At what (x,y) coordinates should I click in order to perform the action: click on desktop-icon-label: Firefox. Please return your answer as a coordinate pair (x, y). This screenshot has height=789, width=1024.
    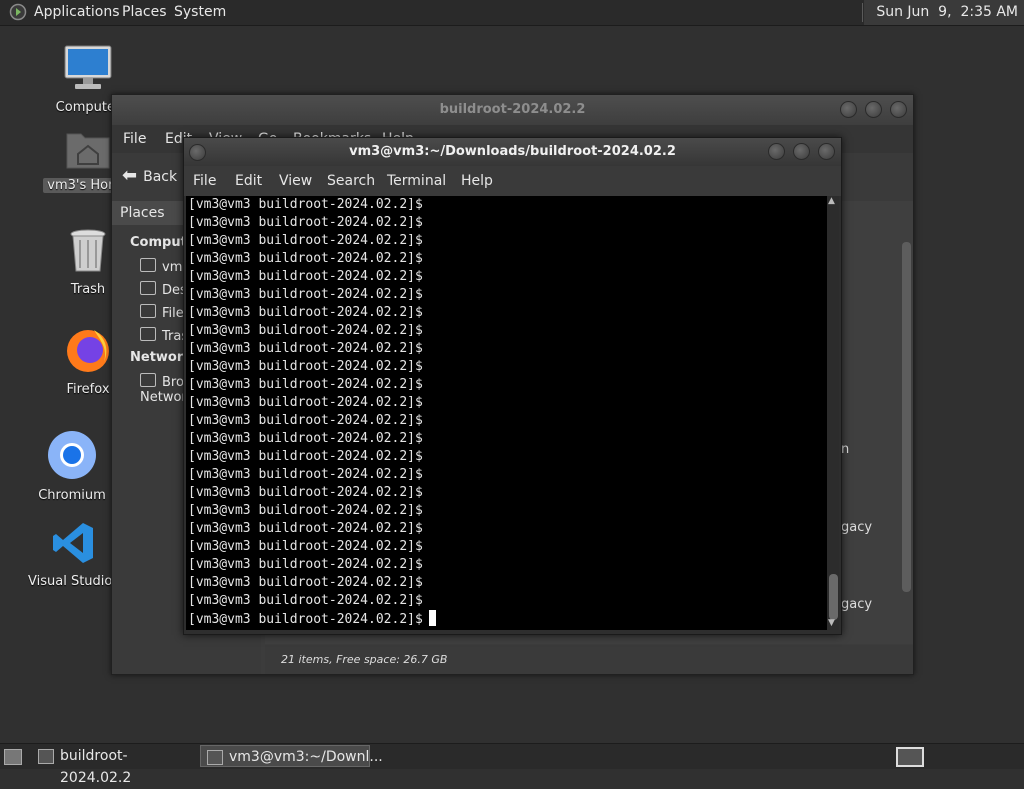
    Looking at the image, I should click on (88, 389).